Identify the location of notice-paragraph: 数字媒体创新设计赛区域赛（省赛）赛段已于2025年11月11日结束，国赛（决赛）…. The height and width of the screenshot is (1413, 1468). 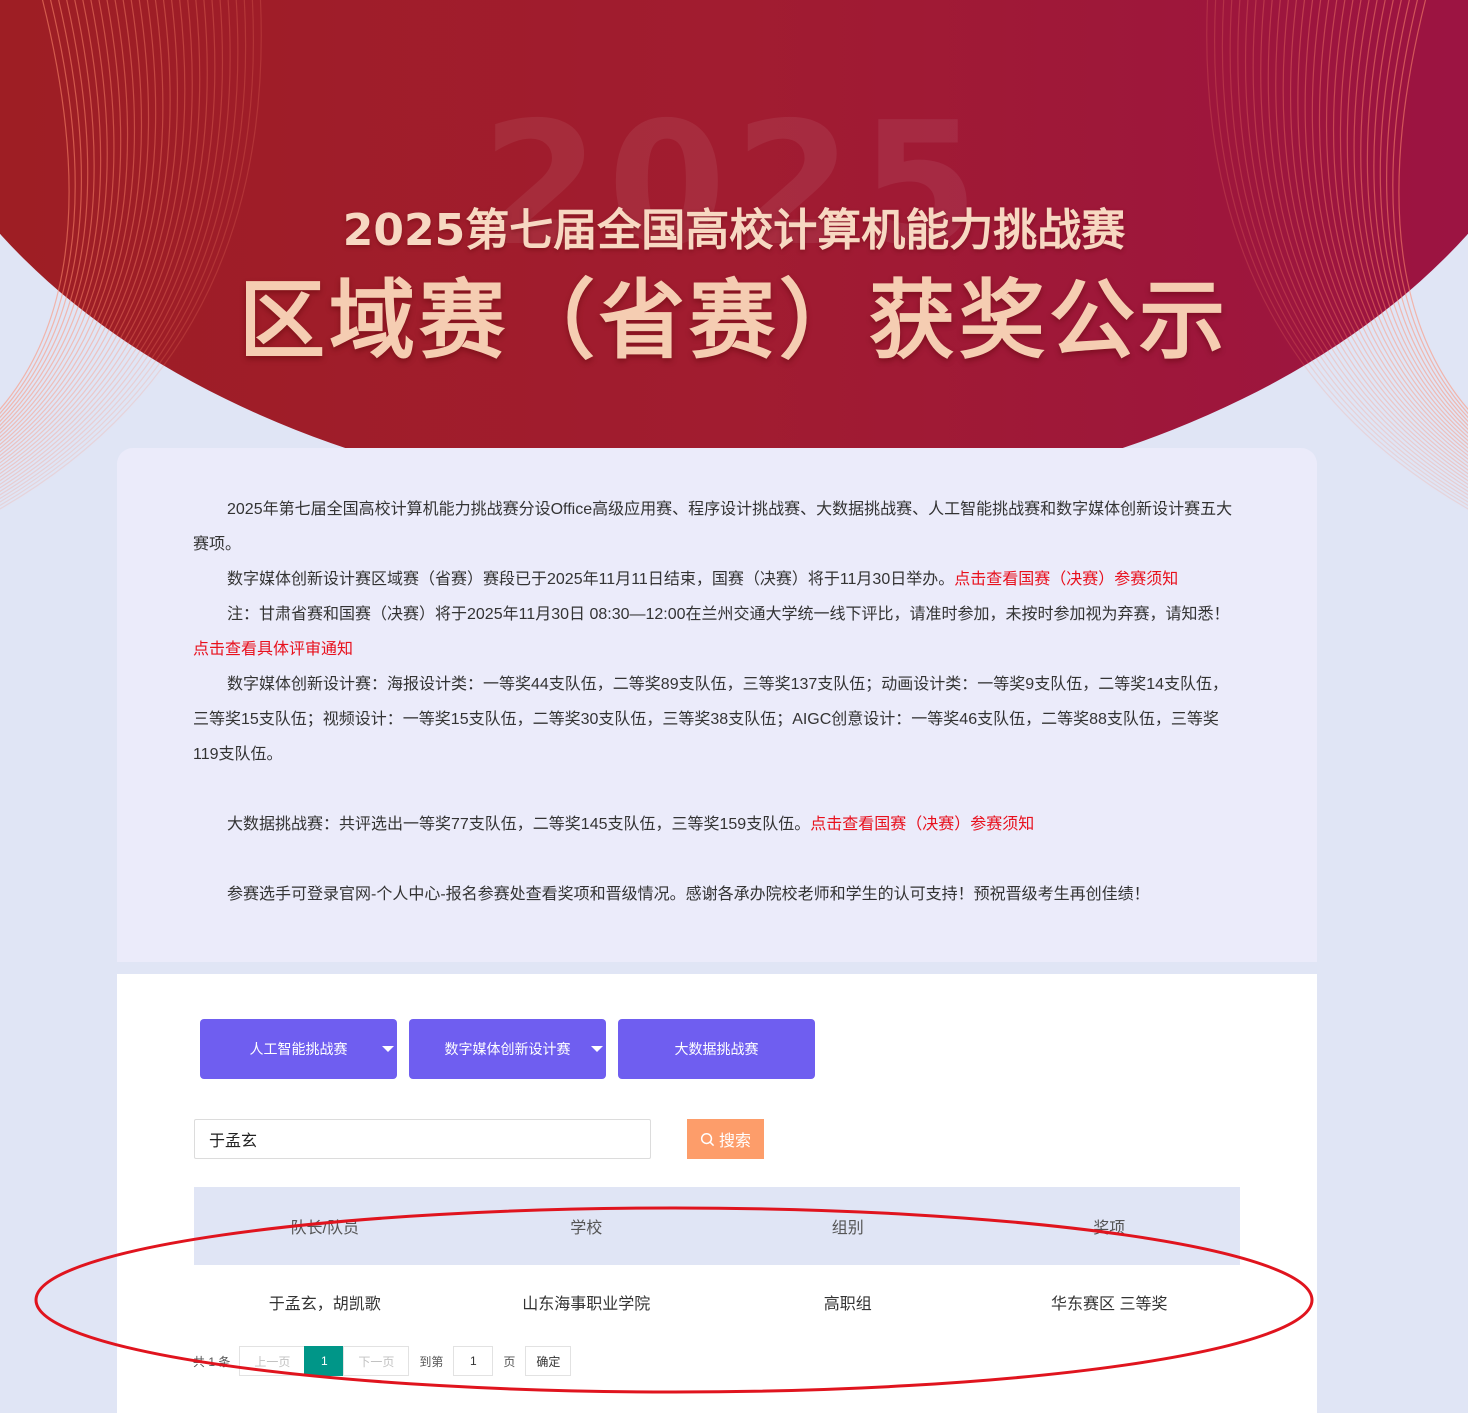
(717, 579).